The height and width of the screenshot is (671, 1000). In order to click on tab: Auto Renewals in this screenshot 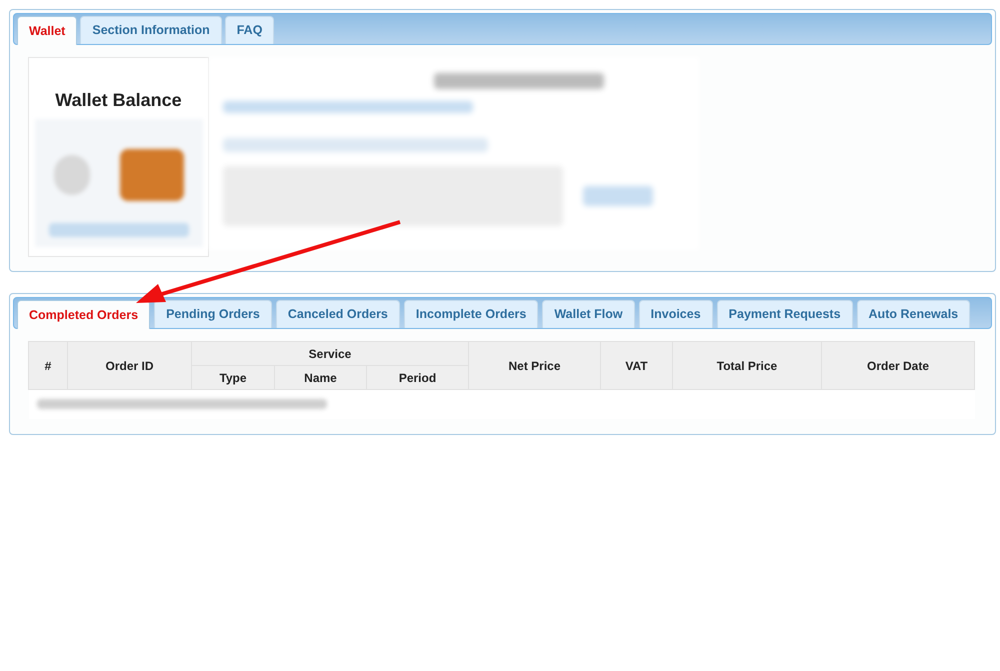, I will do `click(913, 314)`.